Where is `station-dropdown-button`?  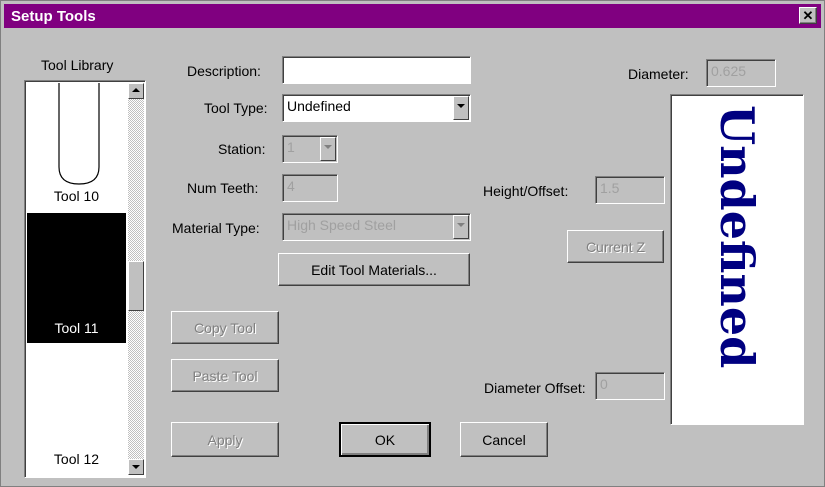
station-dropdown-button is located at coordinates (328, 149).